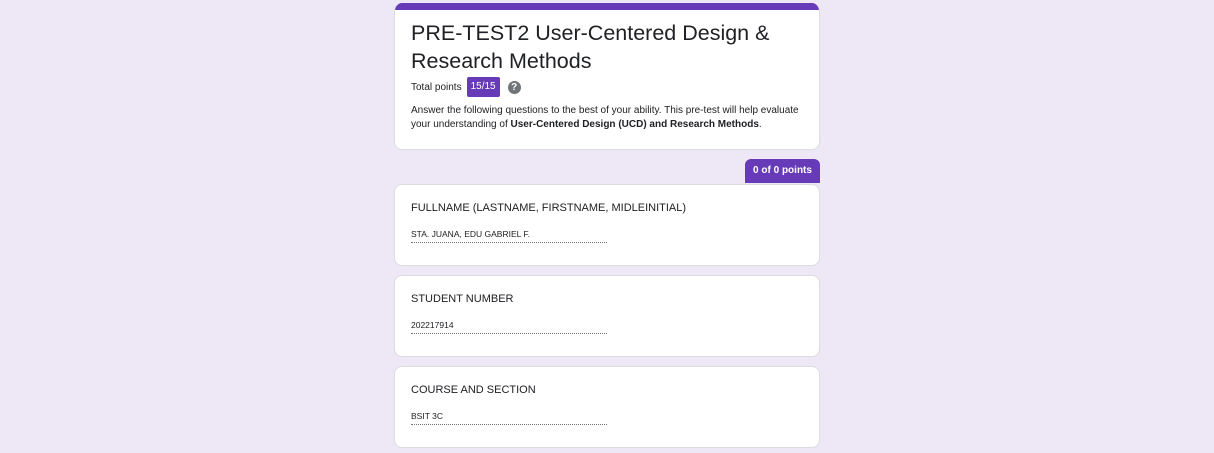  I want to click on total-points-row: Total points 15/15 ?, so click(466, 87).